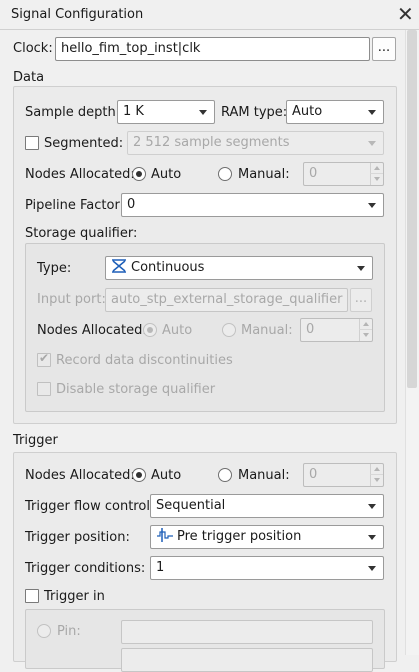 This screenshot has height=672, width=419. I want to click on storage-nodes-manual-spinbox: 0, so click(336, 330).